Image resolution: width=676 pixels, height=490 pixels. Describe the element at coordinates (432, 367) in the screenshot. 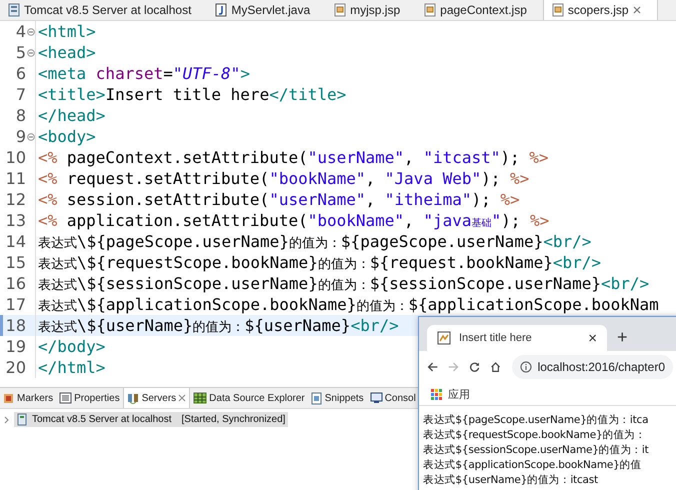

I see `back-arrow-icon` at that location.